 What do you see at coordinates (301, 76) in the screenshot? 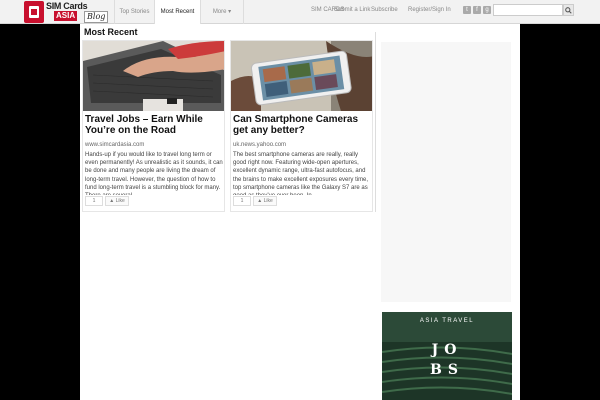
I see `smartphone-photo` at bounding box center [301, 76].